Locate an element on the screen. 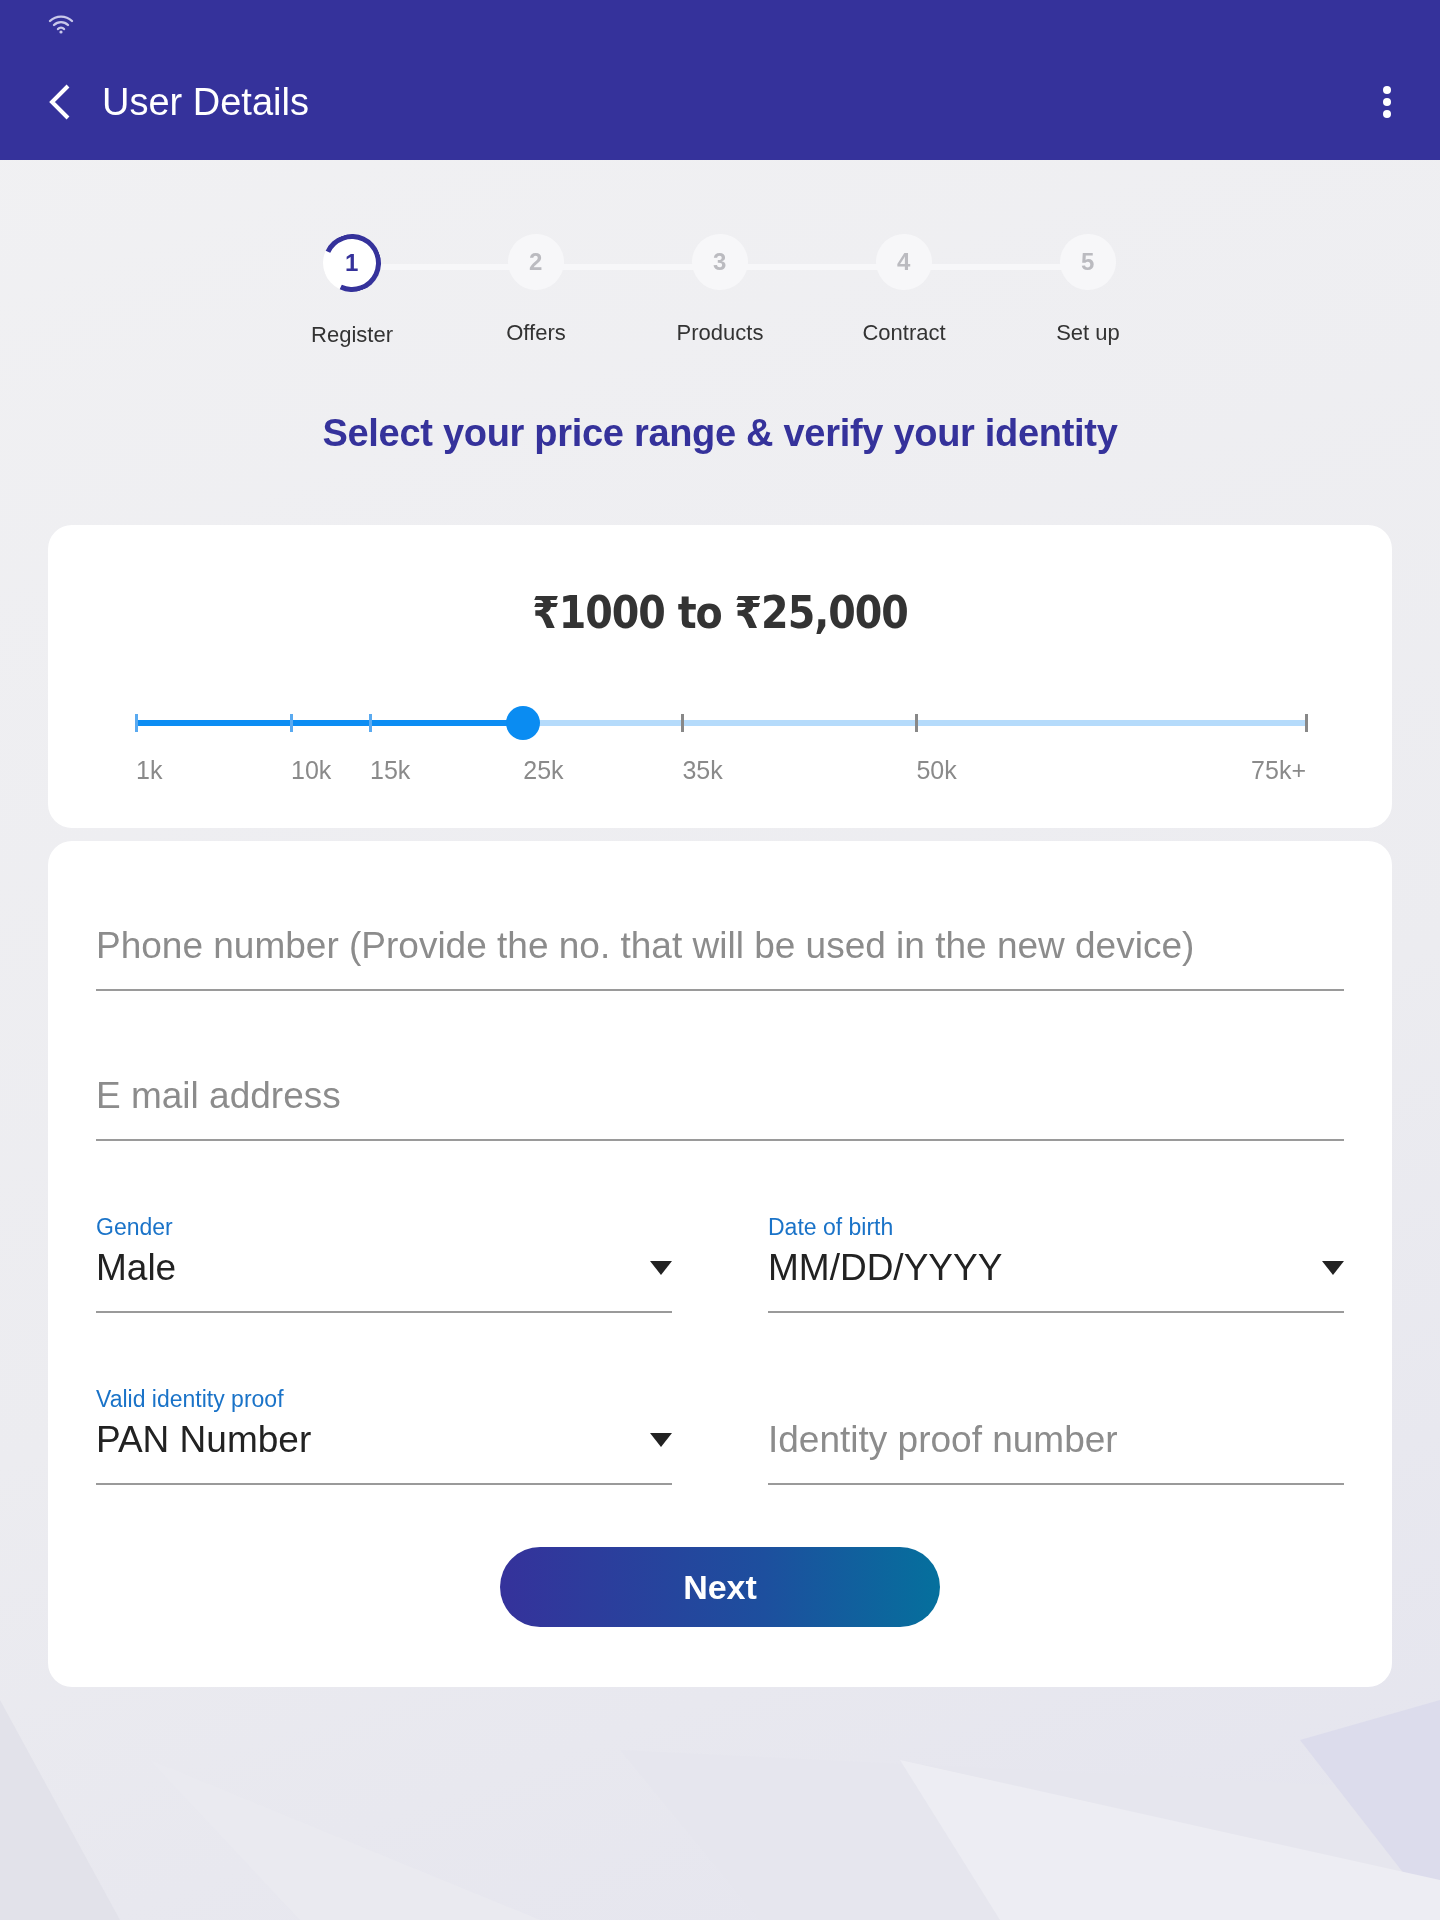  tick-label: 10k is located at coordinates (311, 770).